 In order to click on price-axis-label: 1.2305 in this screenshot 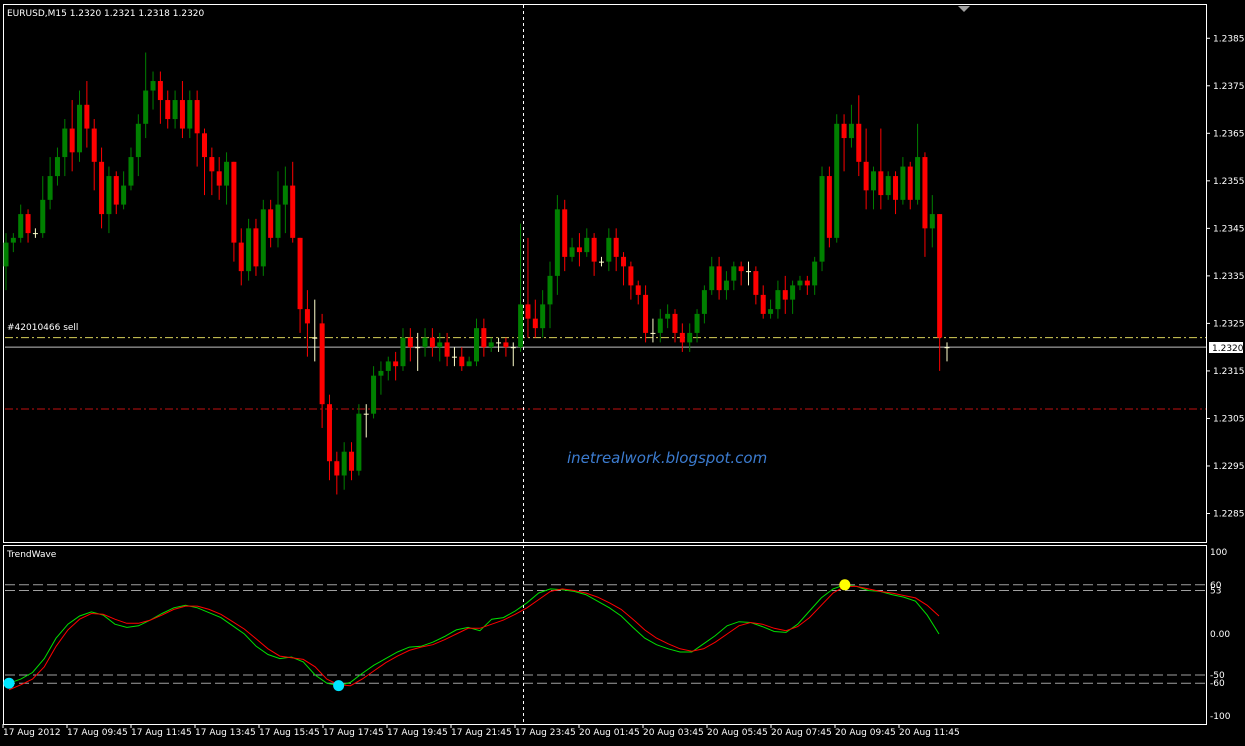, I will do `click(1229, 419)`.